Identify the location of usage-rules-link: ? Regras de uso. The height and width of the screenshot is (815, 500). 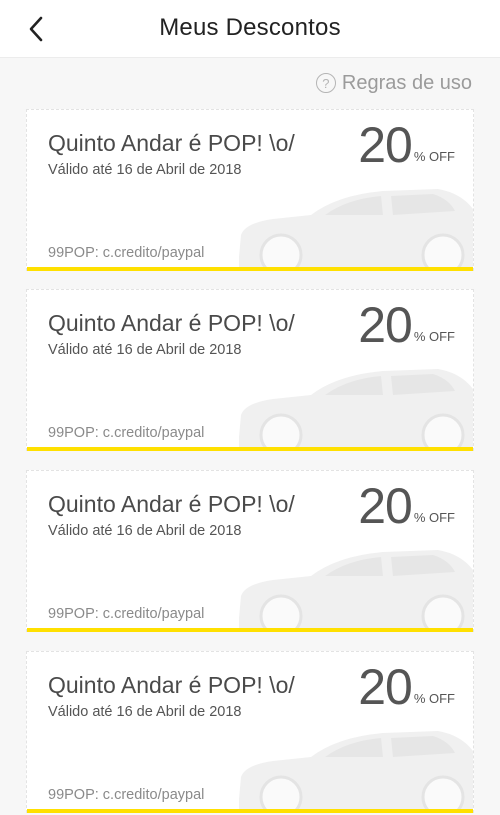
(393, 83).